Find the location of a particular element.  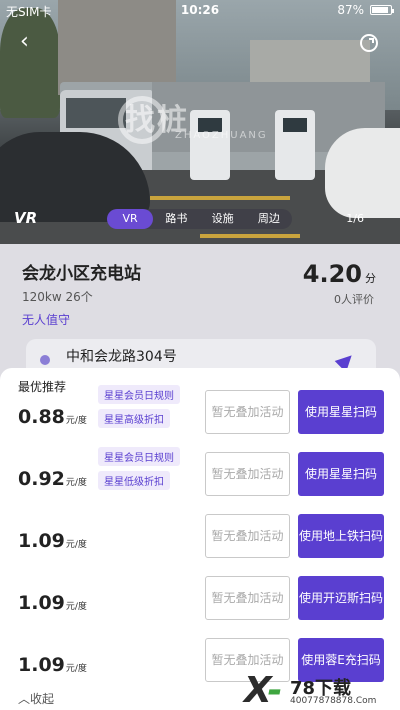

photo-tree is located at coordinates (30, 63).